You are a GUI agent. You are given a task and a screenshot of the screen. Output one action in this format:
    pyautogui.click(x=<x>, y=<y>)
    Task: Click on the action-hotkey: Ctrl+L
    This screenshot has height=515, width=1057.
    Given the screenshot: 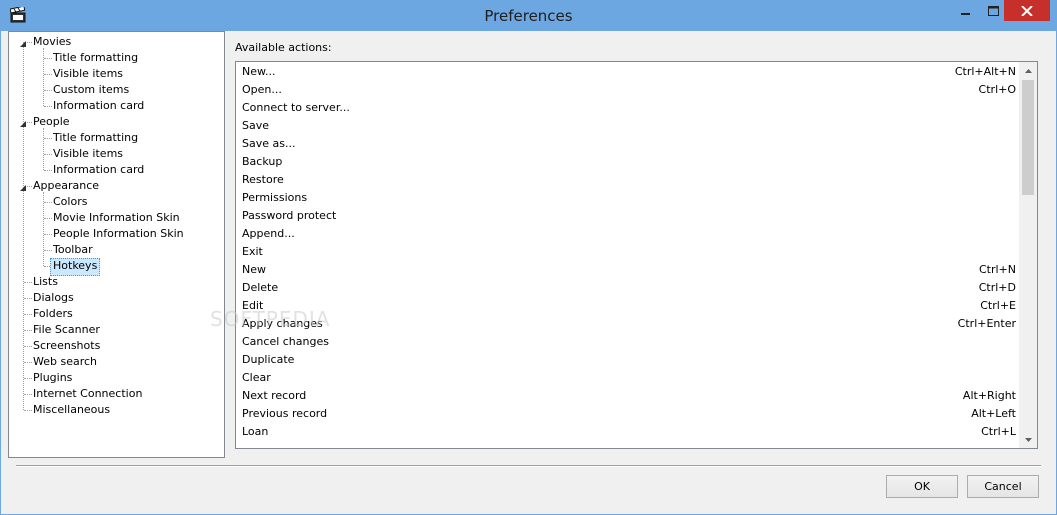 What is the action you would take?
    pyautogui.click(x=998, y=431)
    